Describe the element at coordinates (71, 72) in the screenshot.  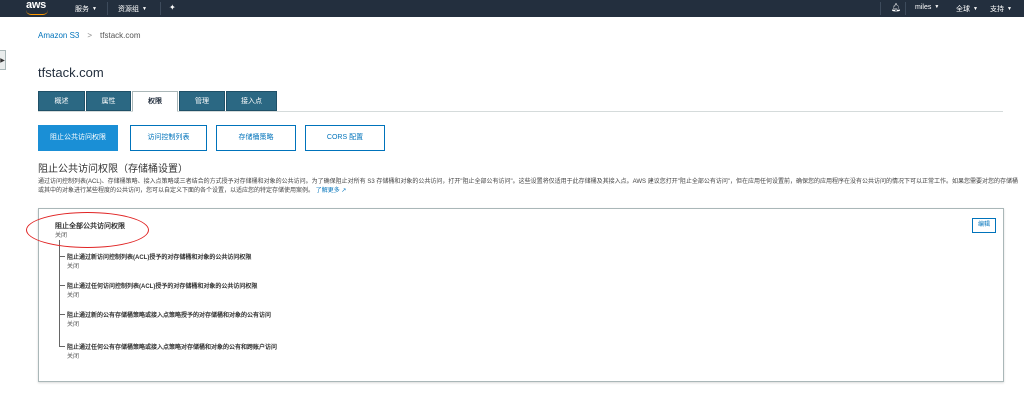
I see `page-title: tfstack.com` at that location.